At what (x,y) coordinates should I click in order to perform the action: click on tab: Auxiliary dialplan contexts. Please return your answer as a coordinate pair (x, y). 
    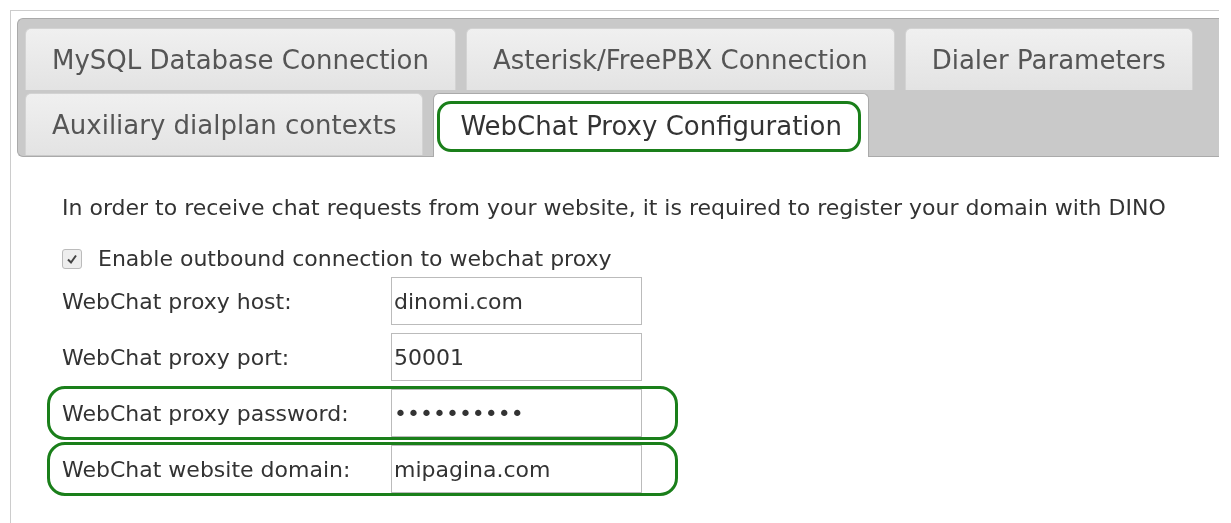
    Looking at the image, I should click on (224, 124).